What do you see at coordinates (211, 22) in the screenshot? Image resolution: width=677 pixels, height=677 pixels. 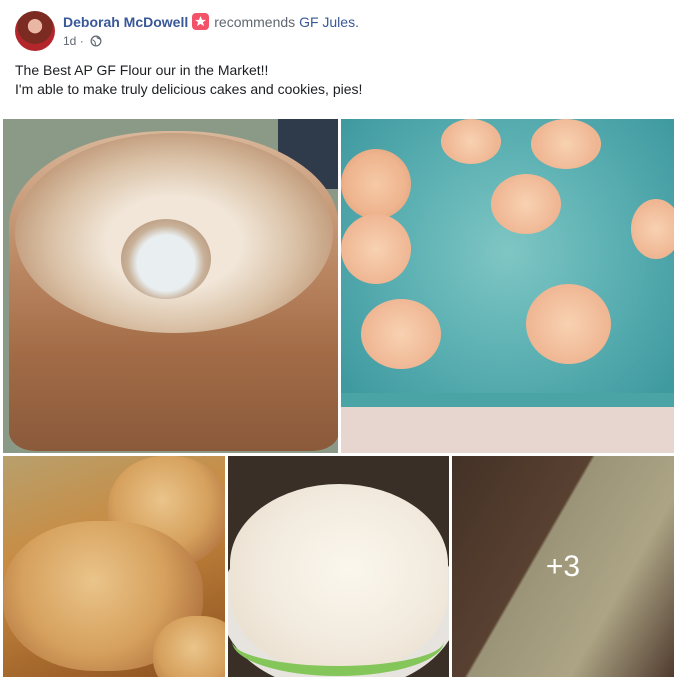 I see `post-header: Deborah McDowell recommends GF Jules.` at bounding box center [211, 22].